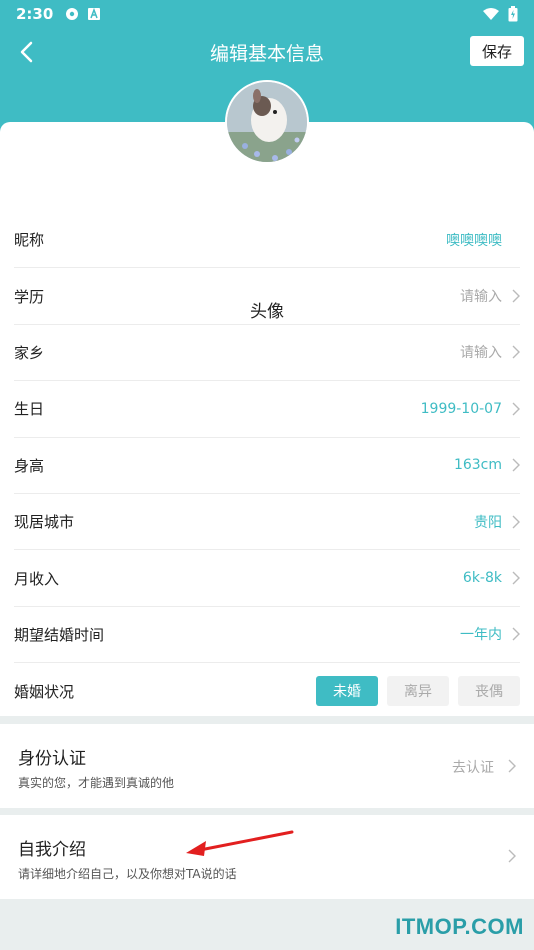 The image size is (534, 950). What do you see at coordinates (29, 409) in the screenshot?
I see `row-label: 生日` at bounding box center [29, 409].